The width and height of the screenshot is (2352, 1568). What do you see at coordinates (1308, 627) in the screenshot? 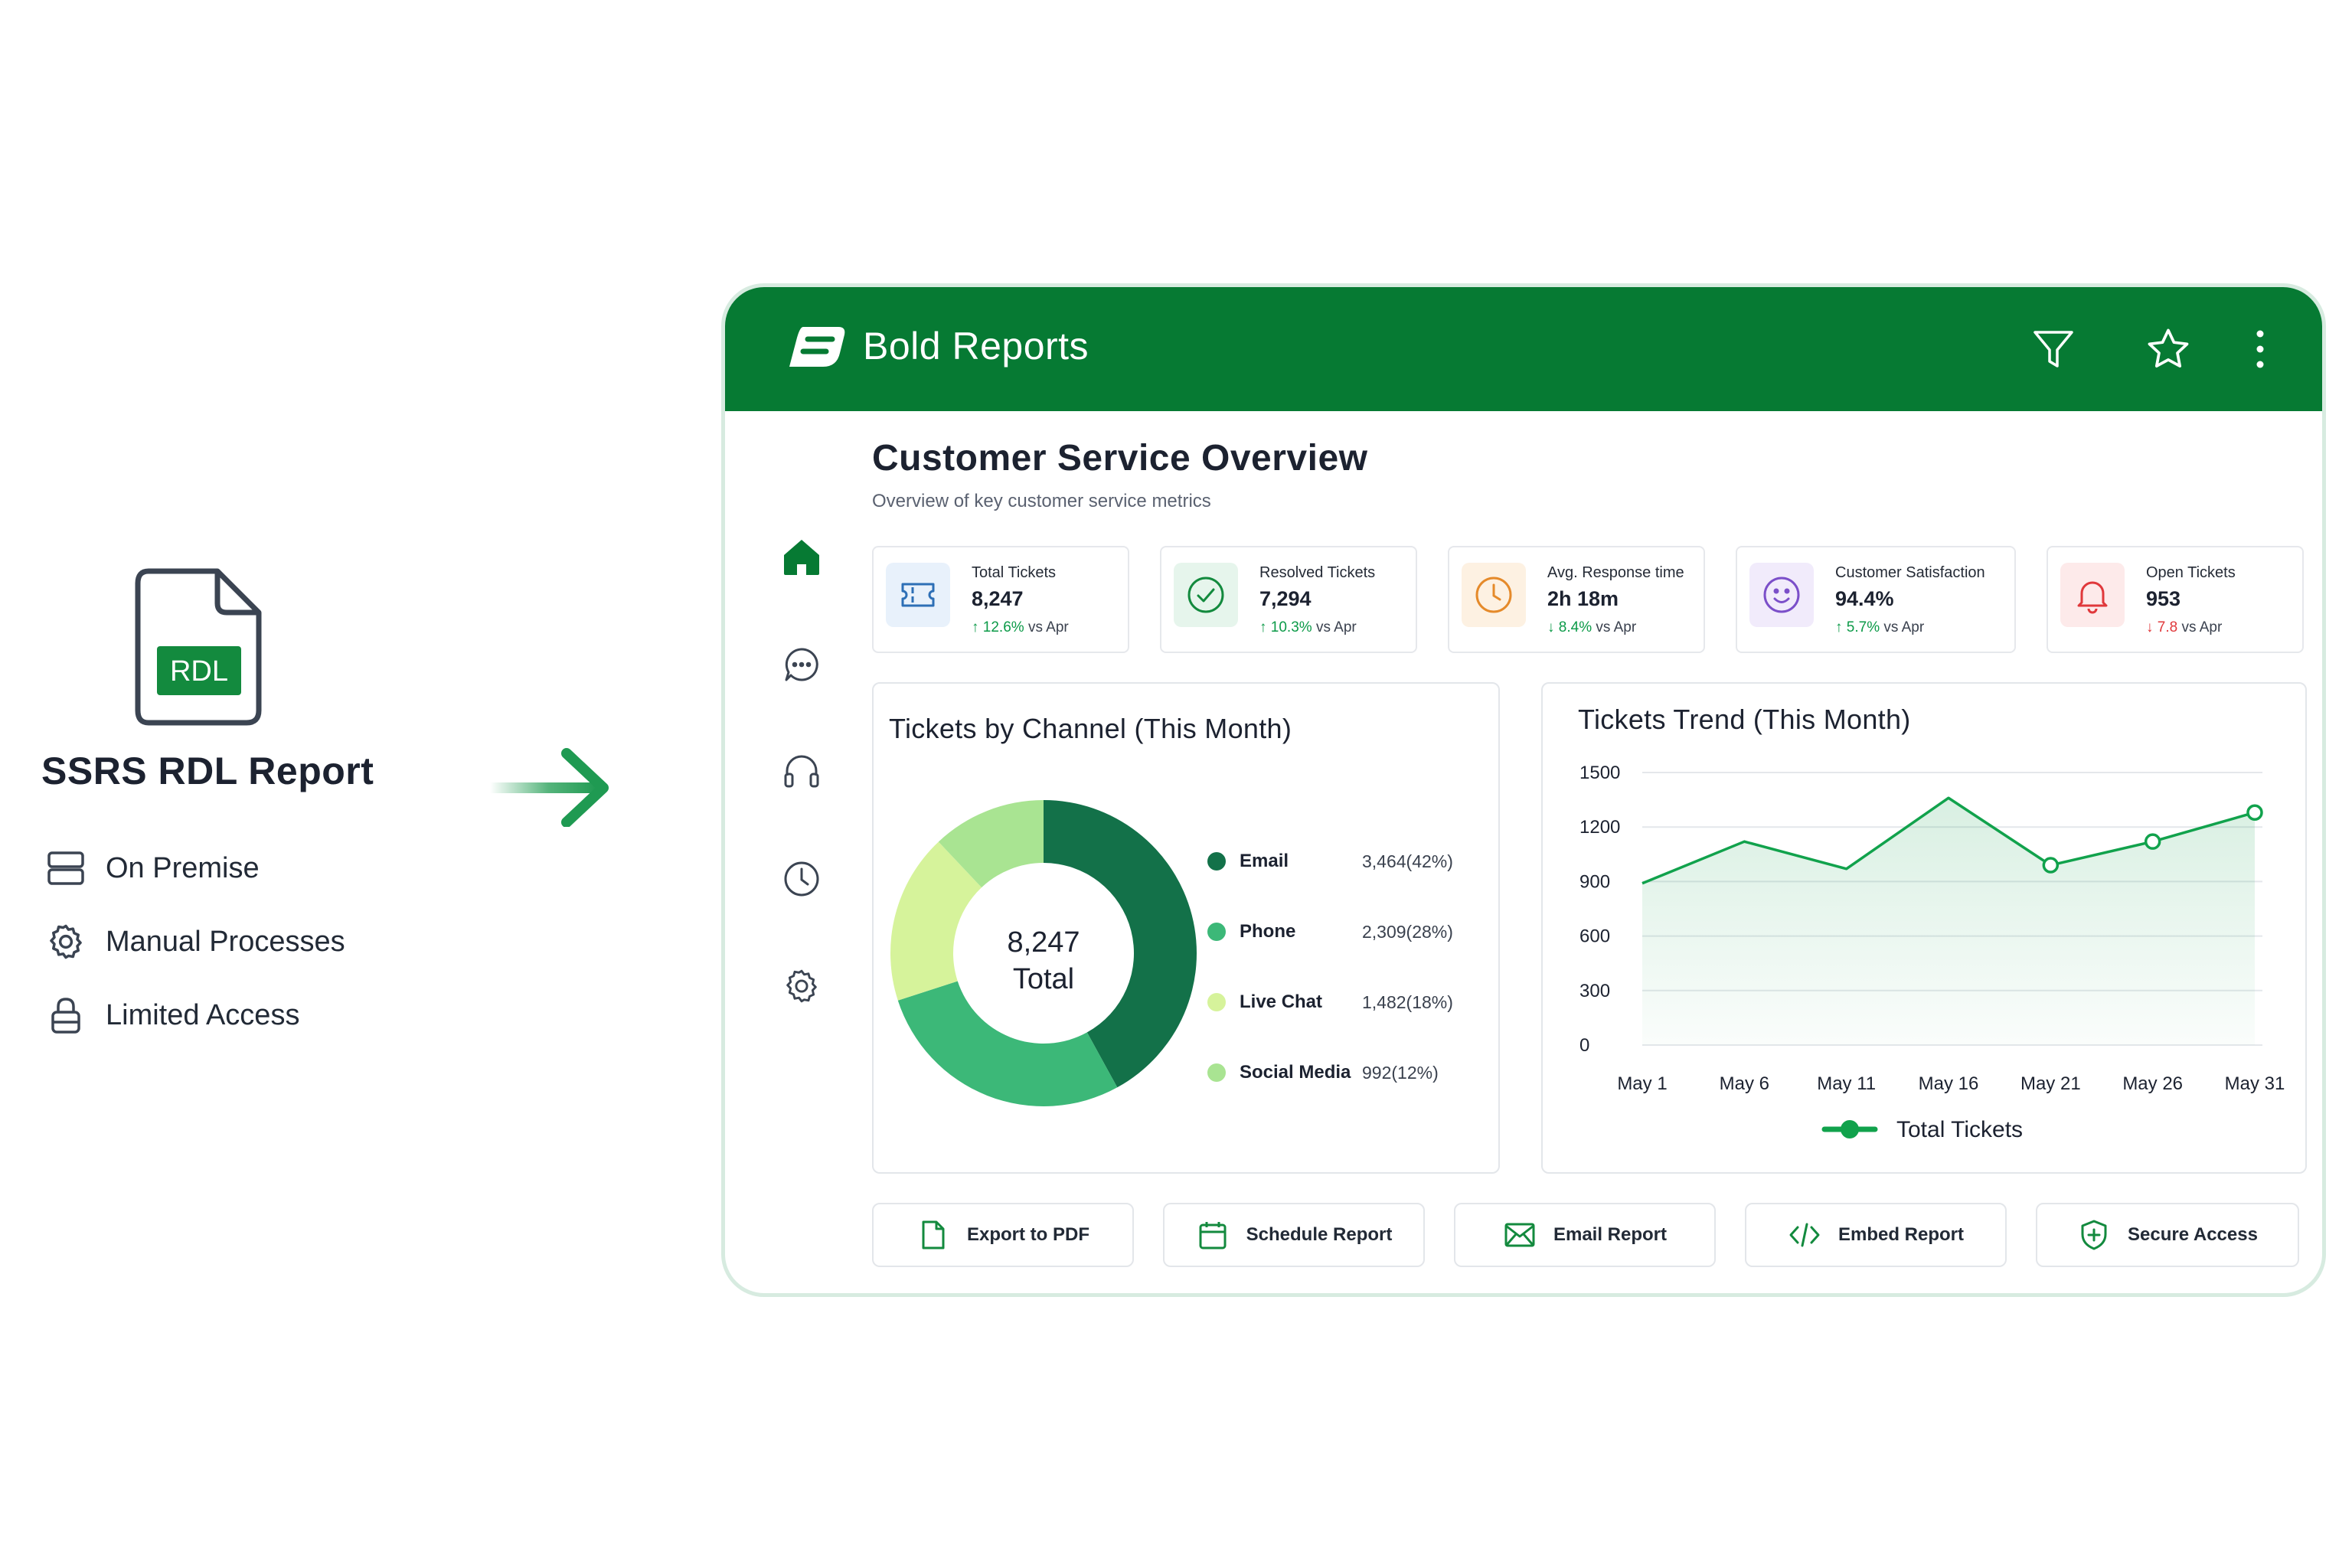
I see `kpi-delta: ↑ 10.3% vs Apr` at bounding box center [1308, 627].